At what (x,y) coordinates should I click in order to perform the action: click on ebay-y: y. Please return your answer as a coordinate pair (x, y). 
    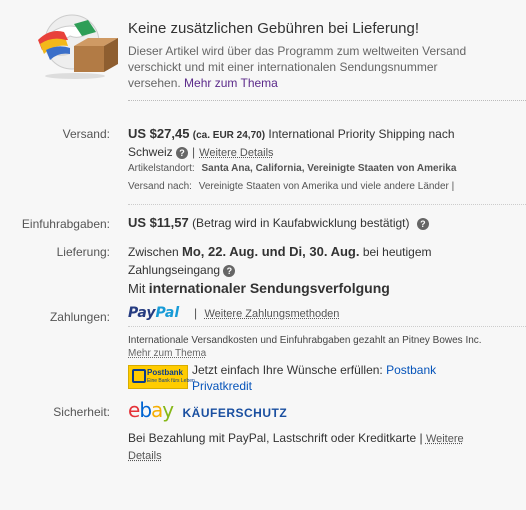
    Looking at the image, I should click on (168, 410).